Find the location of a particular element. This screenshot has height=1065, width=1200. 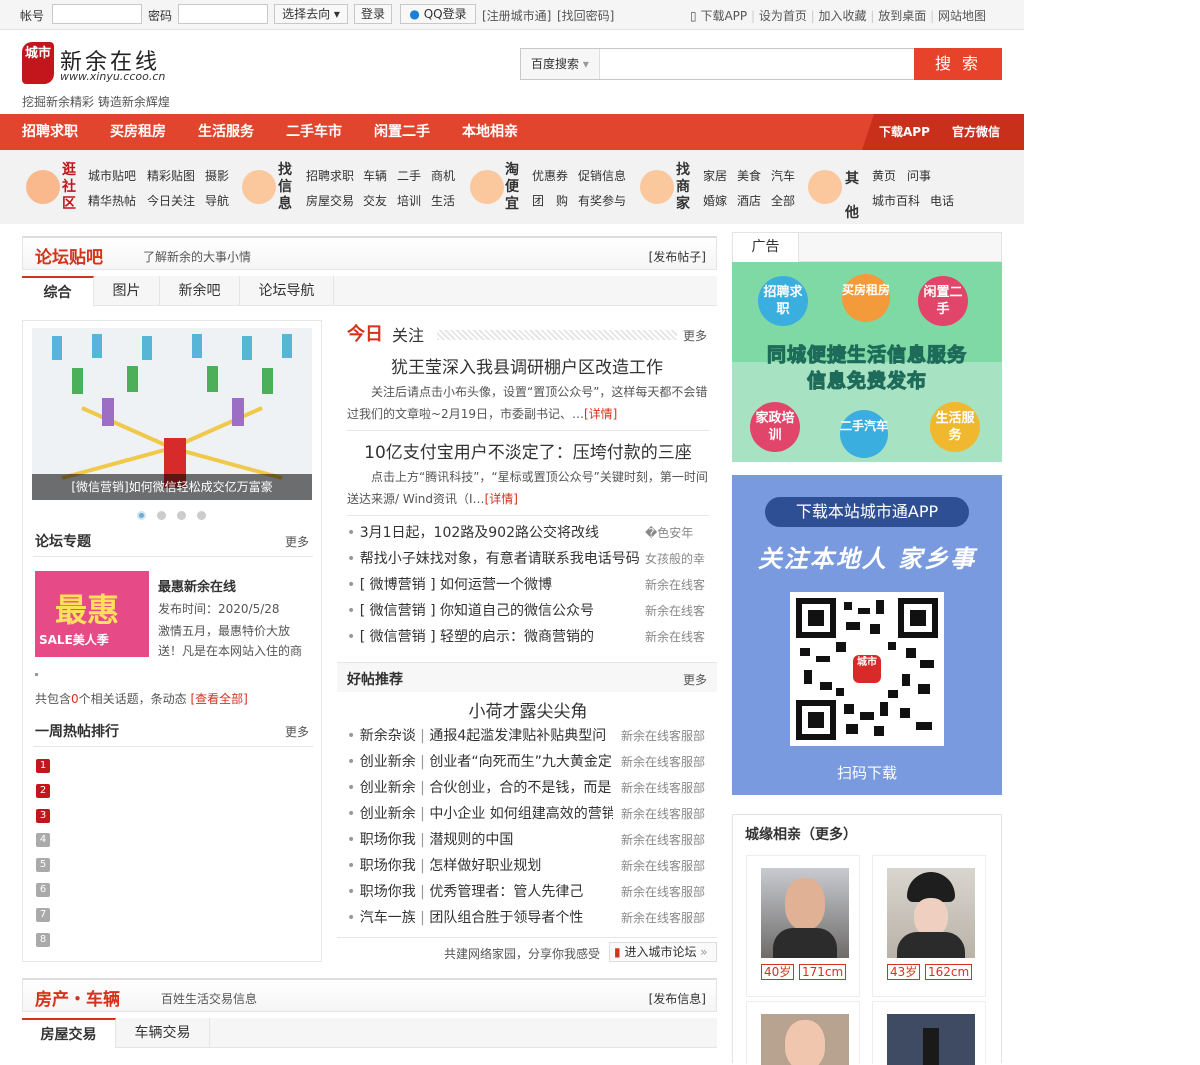

add-favorite-link: 加入收藏 is located at coordinates (843, 16).